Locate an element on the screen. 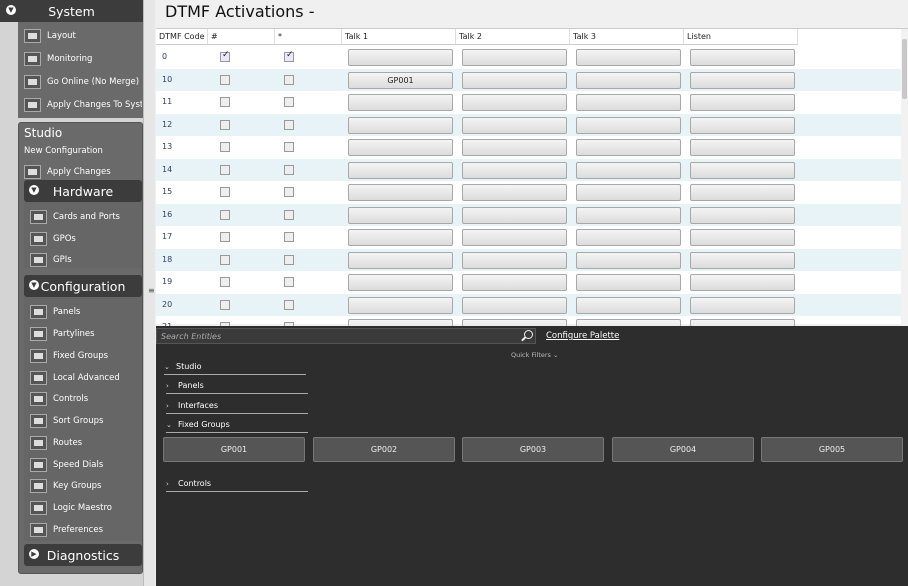 This screenshot has height=586, width=908. sidebar-scrollbar: ≡ is located at coordinates (149, 293).